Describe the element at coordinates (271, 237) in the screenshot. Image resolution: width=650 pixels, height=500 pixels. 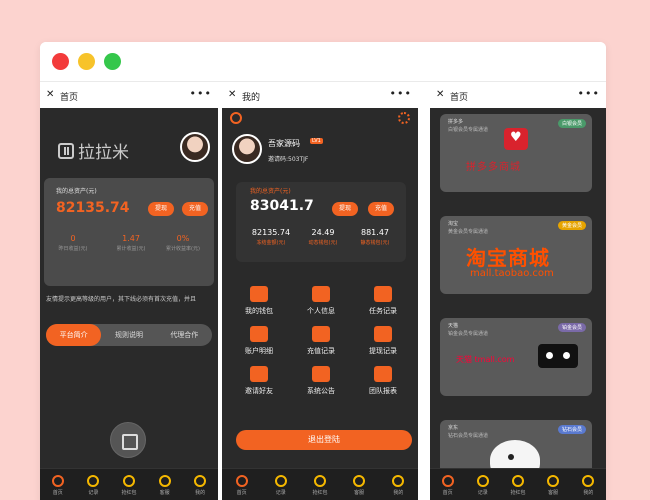
I see `stat-frozen: 82135.74 冻结金额(元)` at that location.